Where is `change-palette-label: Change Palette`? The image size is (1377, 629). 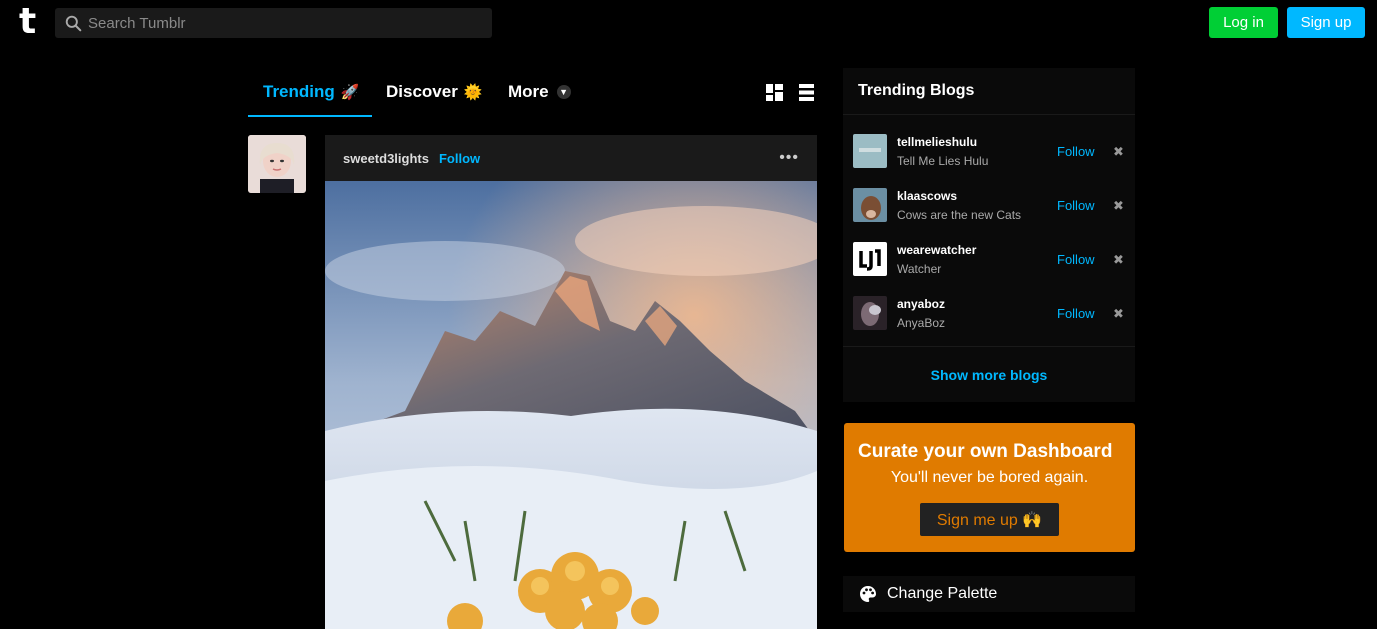 change-palette-label: Change Palette is located at coordinates (942, 593).